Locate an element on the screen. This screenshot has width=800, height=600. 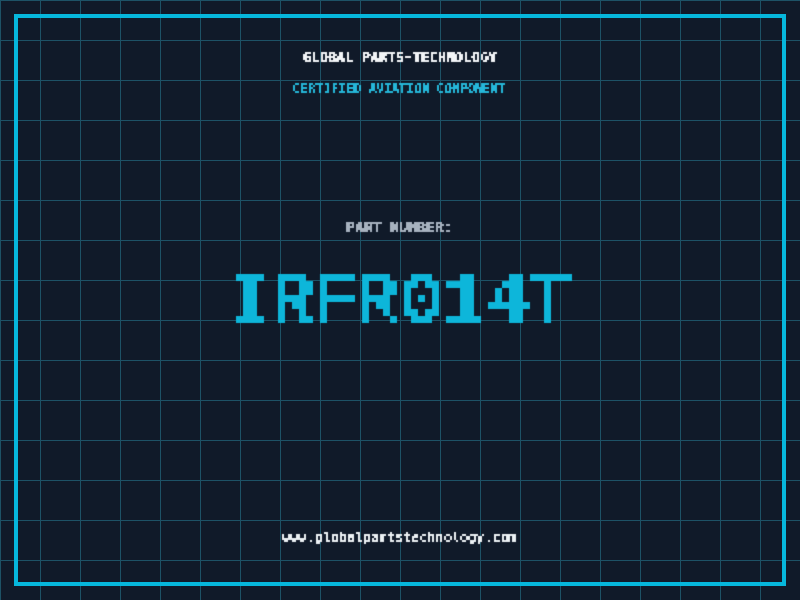
website-url is located at coordinates (400, 536).